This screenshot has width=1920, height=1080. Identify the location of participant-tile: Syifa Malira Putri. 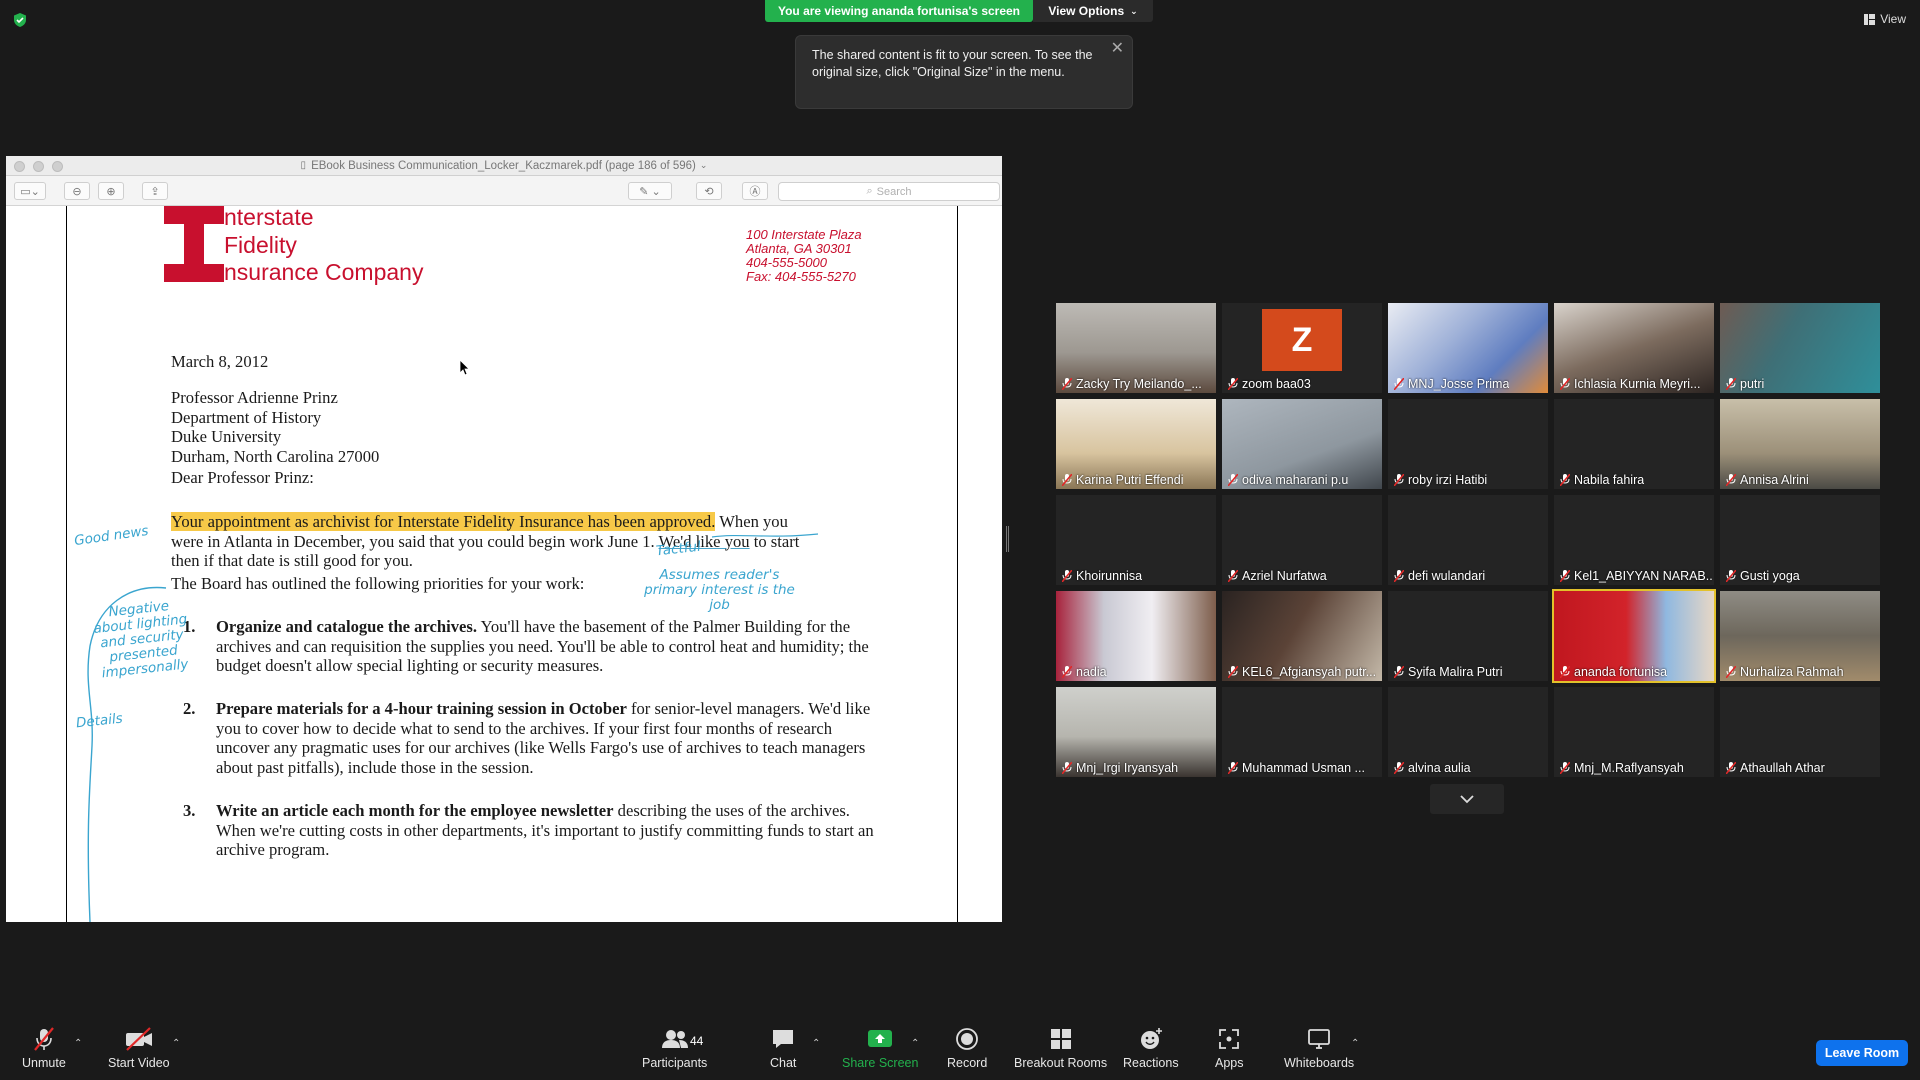
(1468, 636).